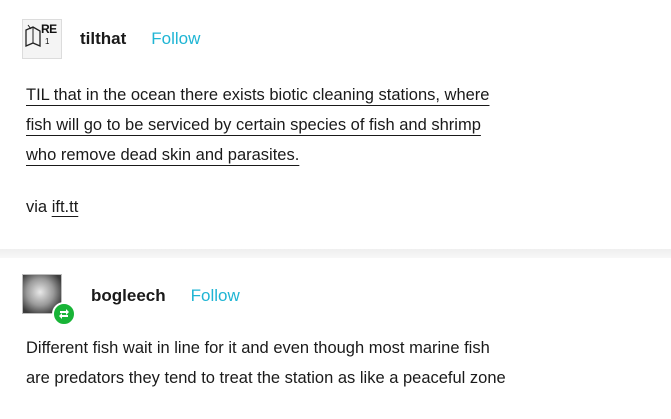  I want to click on via-prefix: via, so click(37, 207).